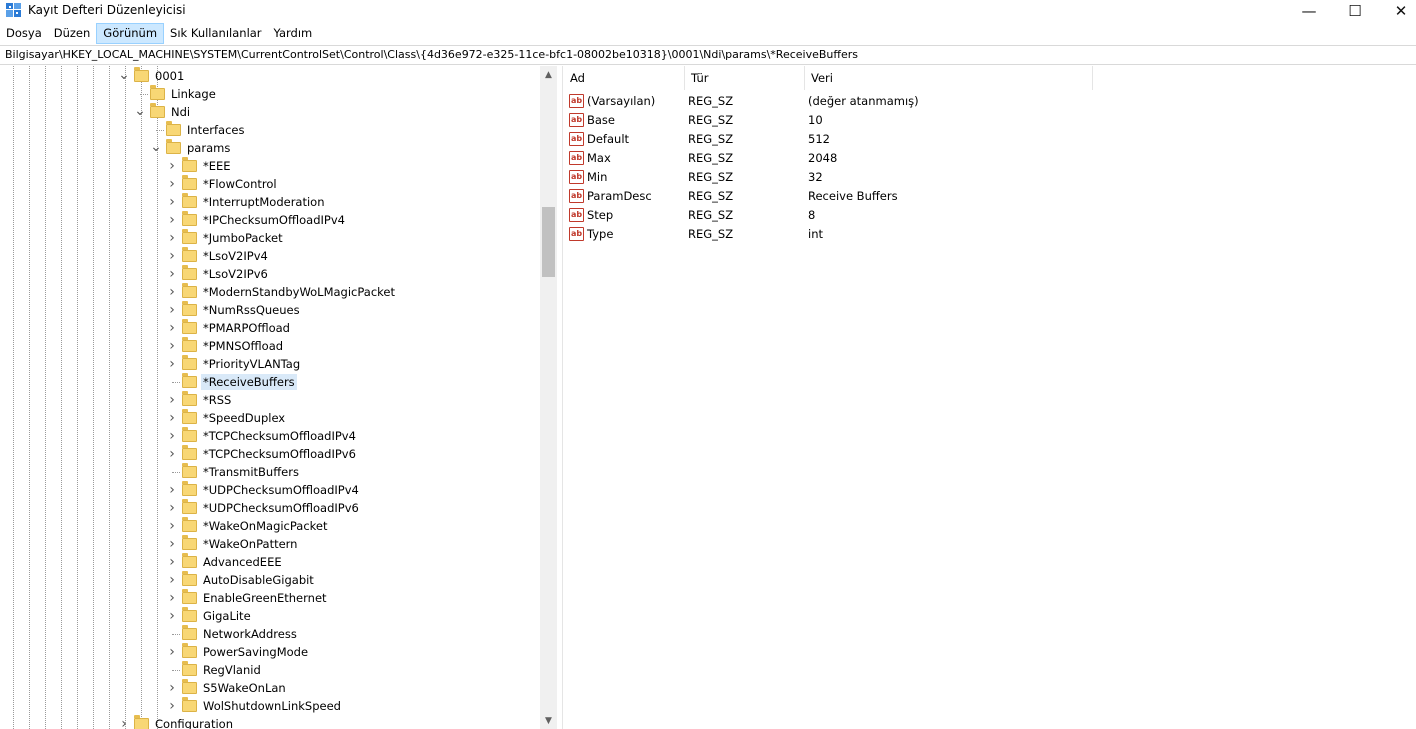 This screenshot has height=729, width=1416. I want to click on value-row: ab Default REG_SZ 512, so click(826, 138).